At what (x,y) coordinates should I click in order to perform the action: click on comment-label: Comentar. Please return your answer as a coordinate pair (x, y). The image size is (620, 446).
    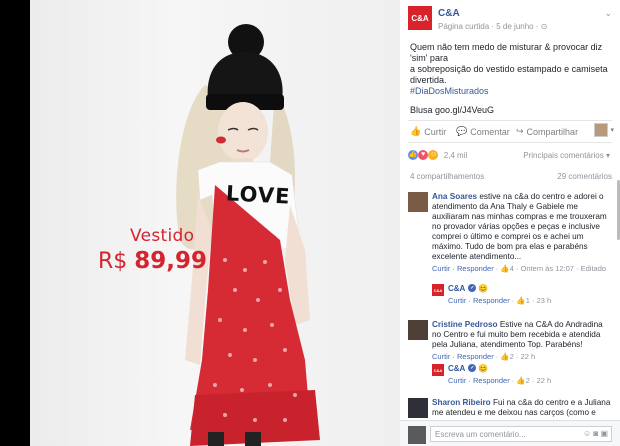
    Looking at the image, I should click on (490, 131).